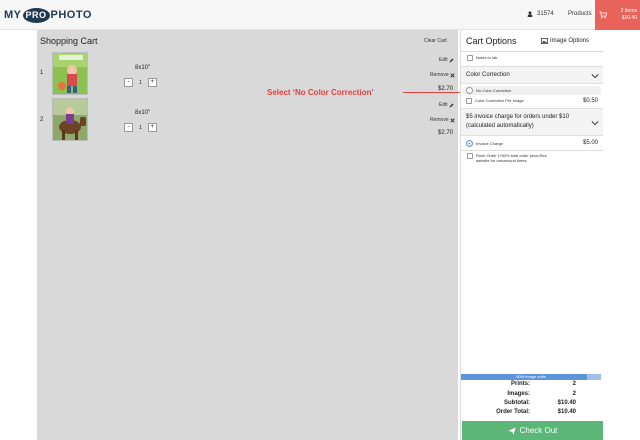 The image size is (640, 440). I want to click on check-out-label: Check Out, so click(538, 430).